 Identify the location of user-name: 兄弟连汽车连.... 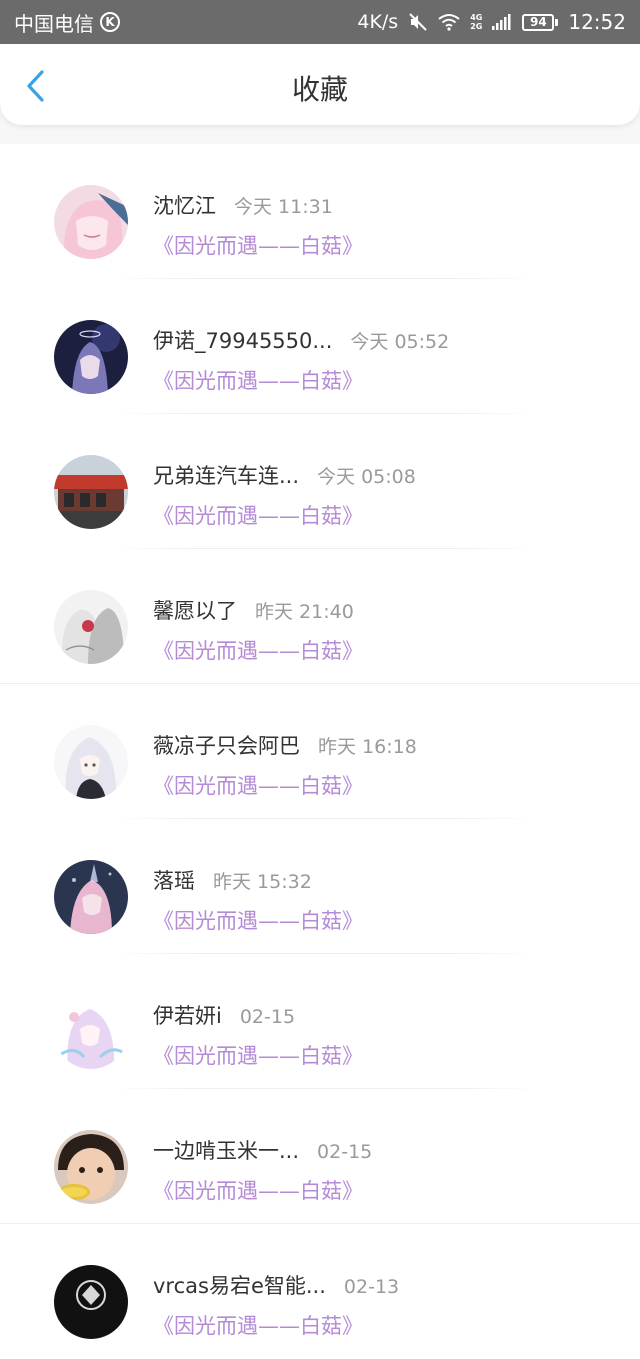
(226, 475).